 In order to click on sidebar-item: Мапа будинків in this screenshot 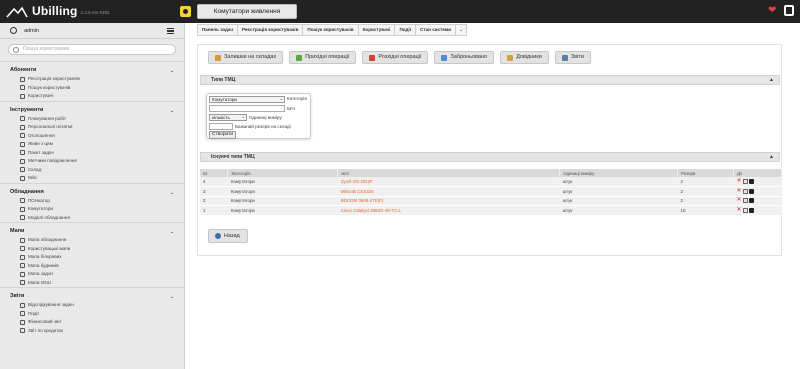, I will do `click(92, 266)`.